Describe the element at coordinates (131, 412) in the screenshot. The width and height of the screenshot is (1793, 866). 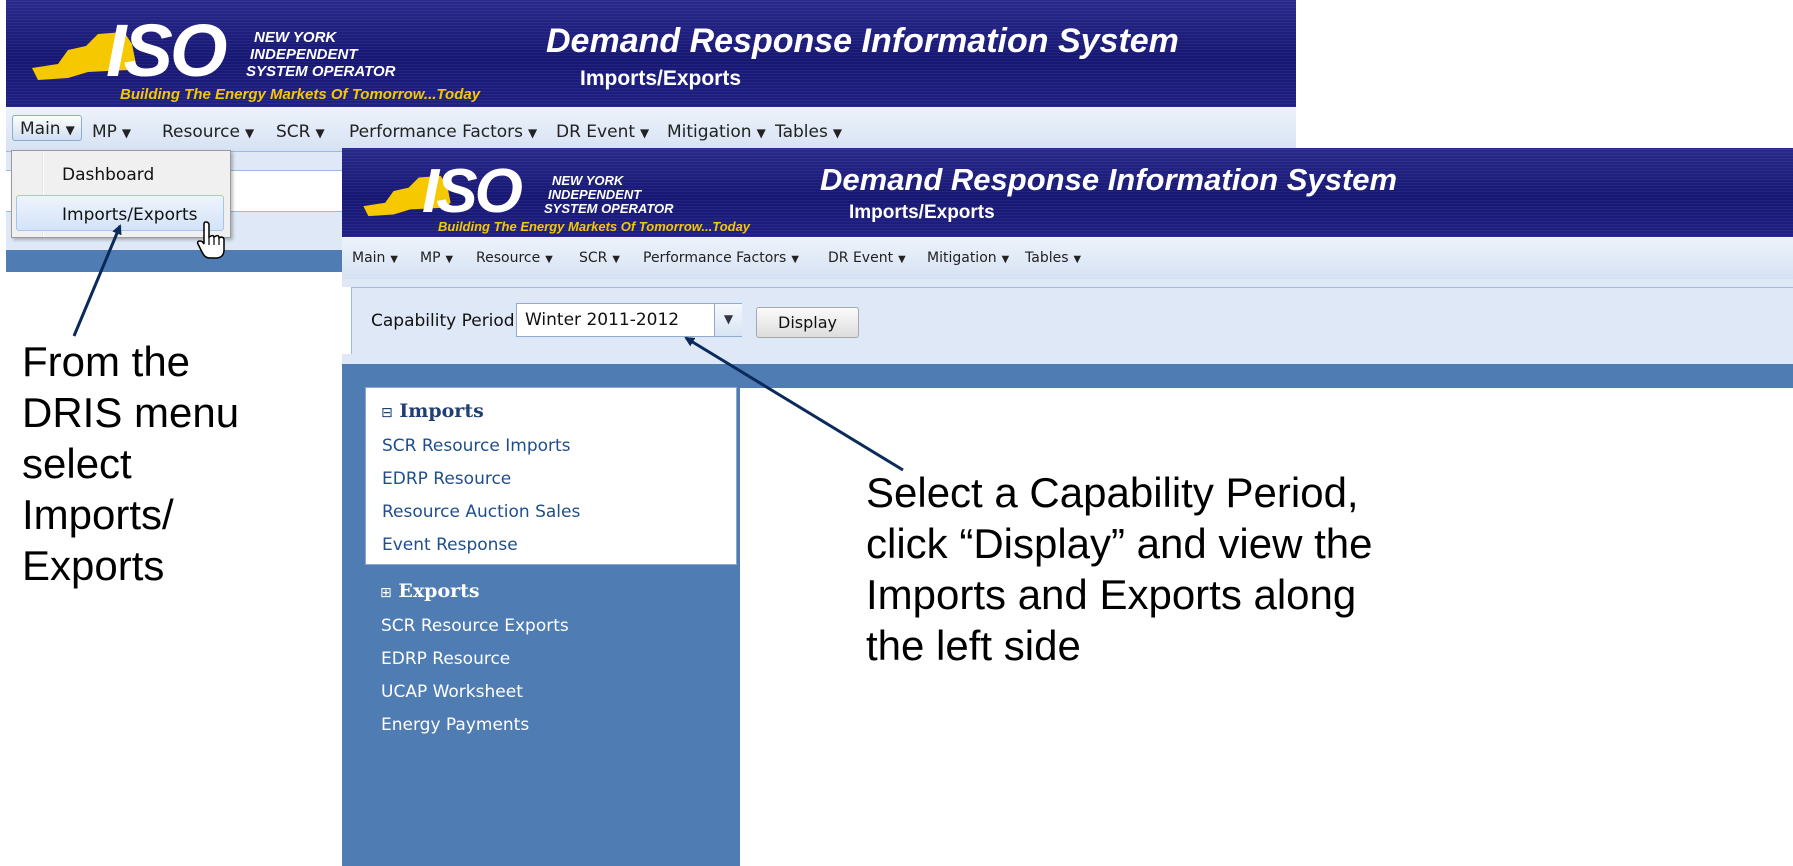
I see `callout-left-line: DRIS menu` at that location.